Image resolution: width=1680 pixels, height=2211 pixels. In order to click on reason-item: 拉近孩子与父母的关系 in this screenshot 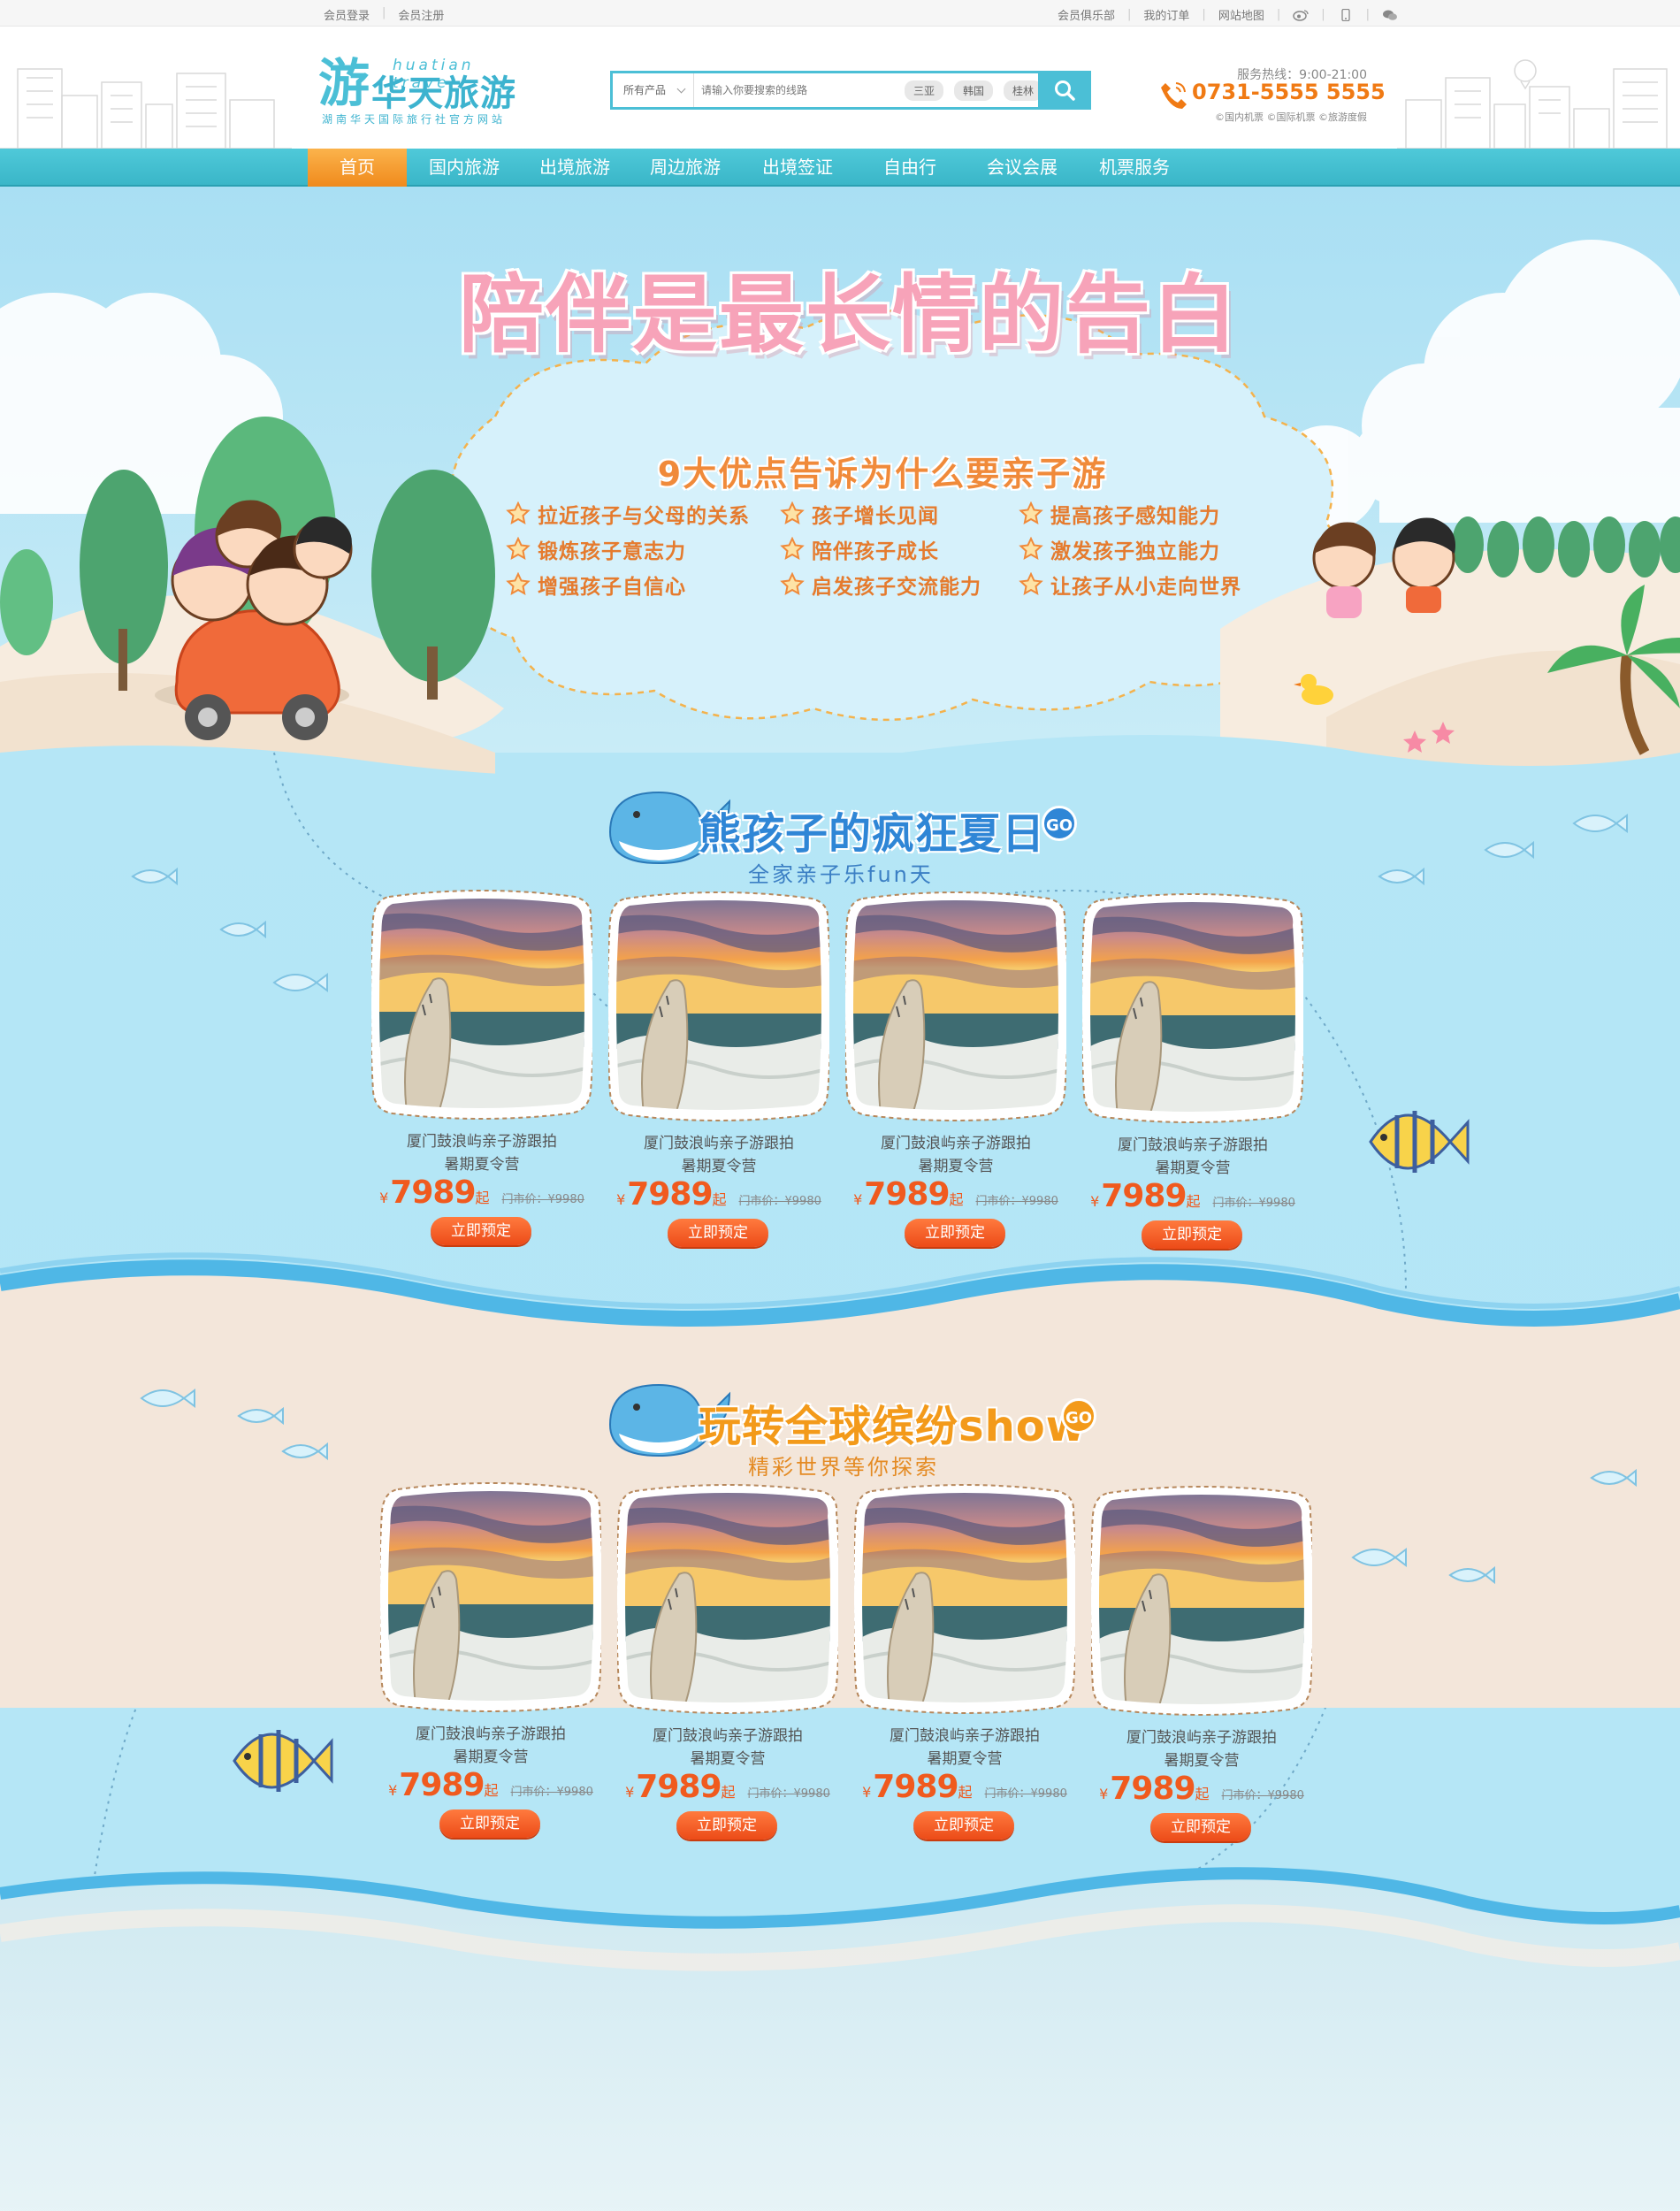, I will do `click(643, 514)`.